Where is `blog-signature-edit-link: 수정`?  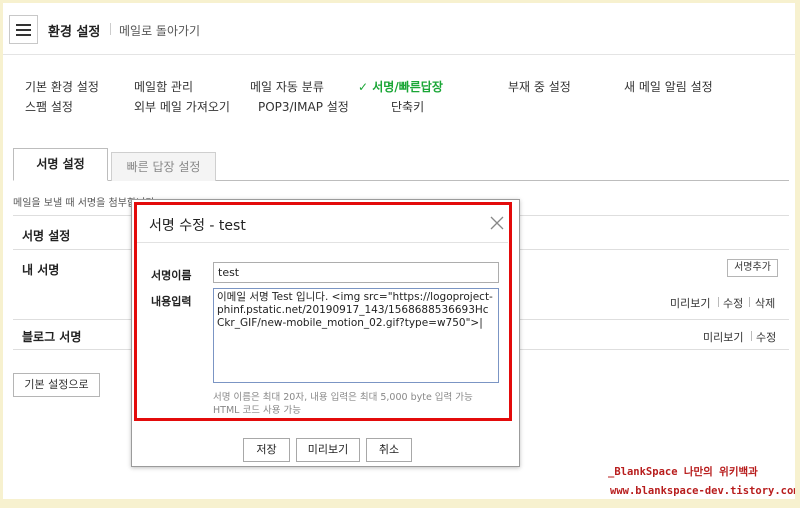
blog-signature-edit-link: 수정 is located at coordinates (766, 337).